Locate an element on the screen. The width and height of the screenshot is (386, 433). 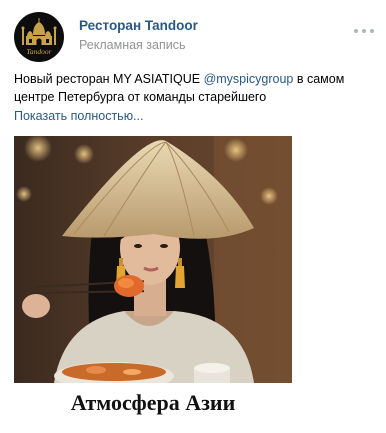
author-name: Ресторан Tandoor is located at coordinates (138, 25).